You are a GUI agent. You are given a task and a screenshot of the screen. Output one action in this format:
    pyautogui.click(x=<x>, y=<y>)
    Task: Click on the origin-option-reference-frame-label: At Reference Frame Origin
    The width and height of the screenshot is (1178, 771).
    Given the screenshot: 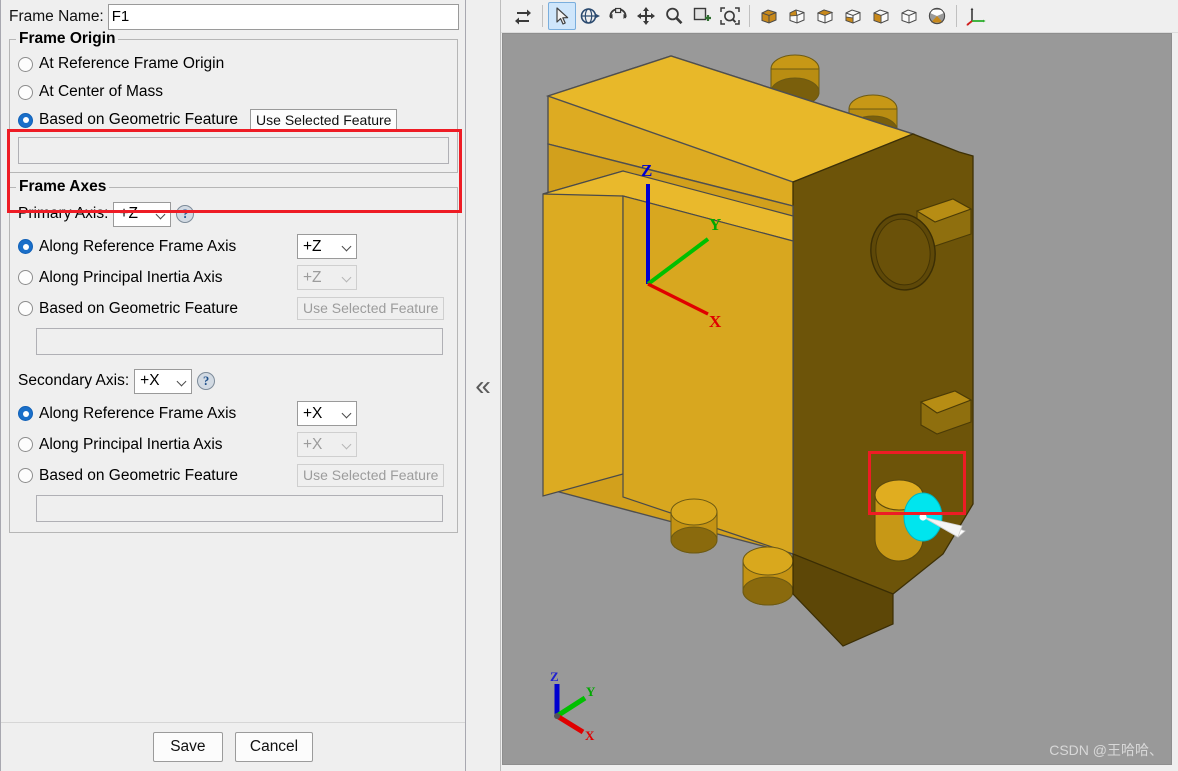 What is the action you would take?
    pyautogui.click(x=132, y=63)
    